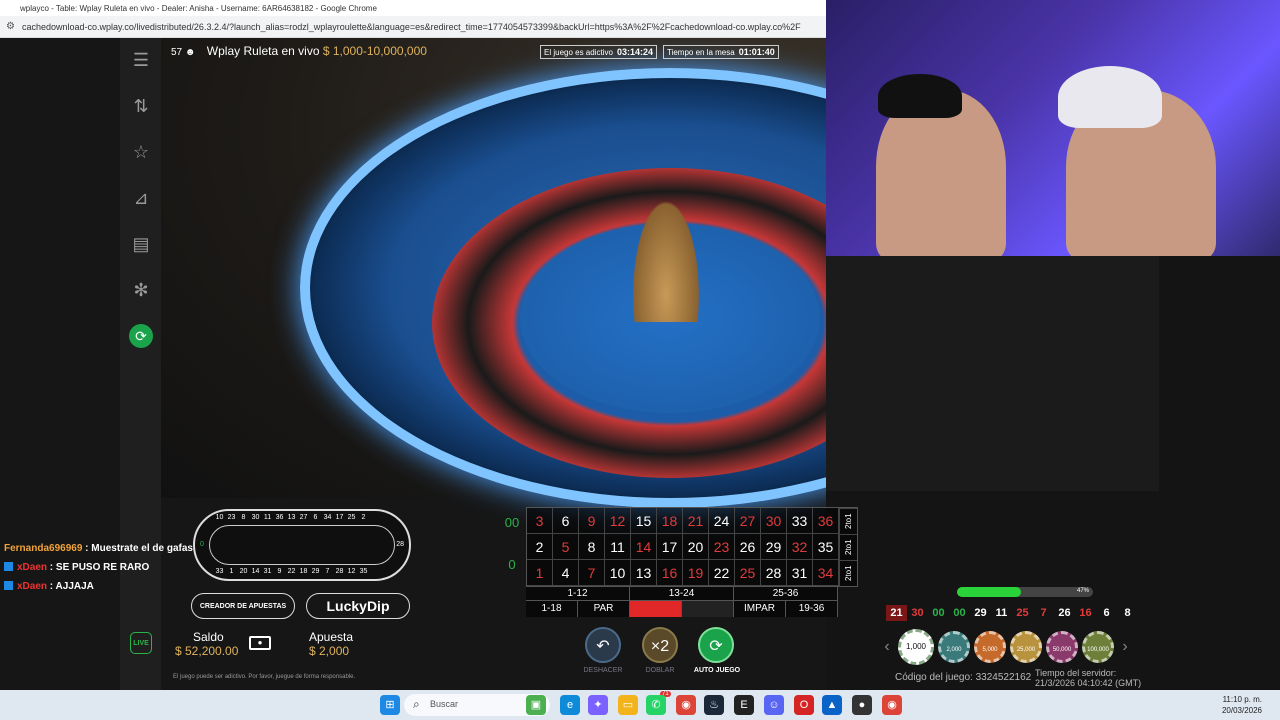 The image size is (1280, 720). I want to click on chart-icon: ⊿, so click(141, 198).